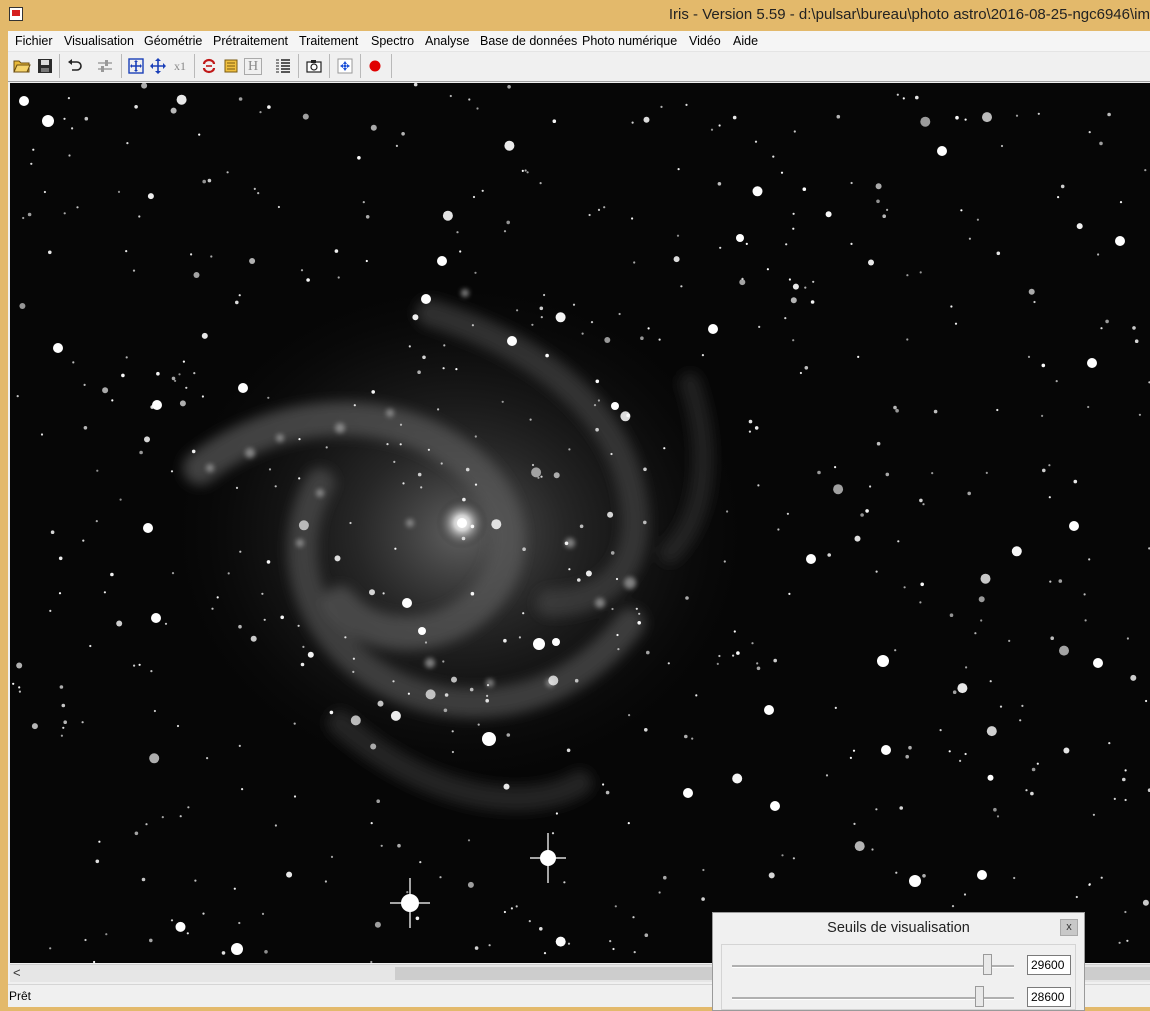 Image resolution: width=1150 pixels, height=1011 pixels. What do you see at coordinates (250, 41) in the screenshot?
I see `menu-pretraitement: Prétraitement` at bounding box center [250, 41].